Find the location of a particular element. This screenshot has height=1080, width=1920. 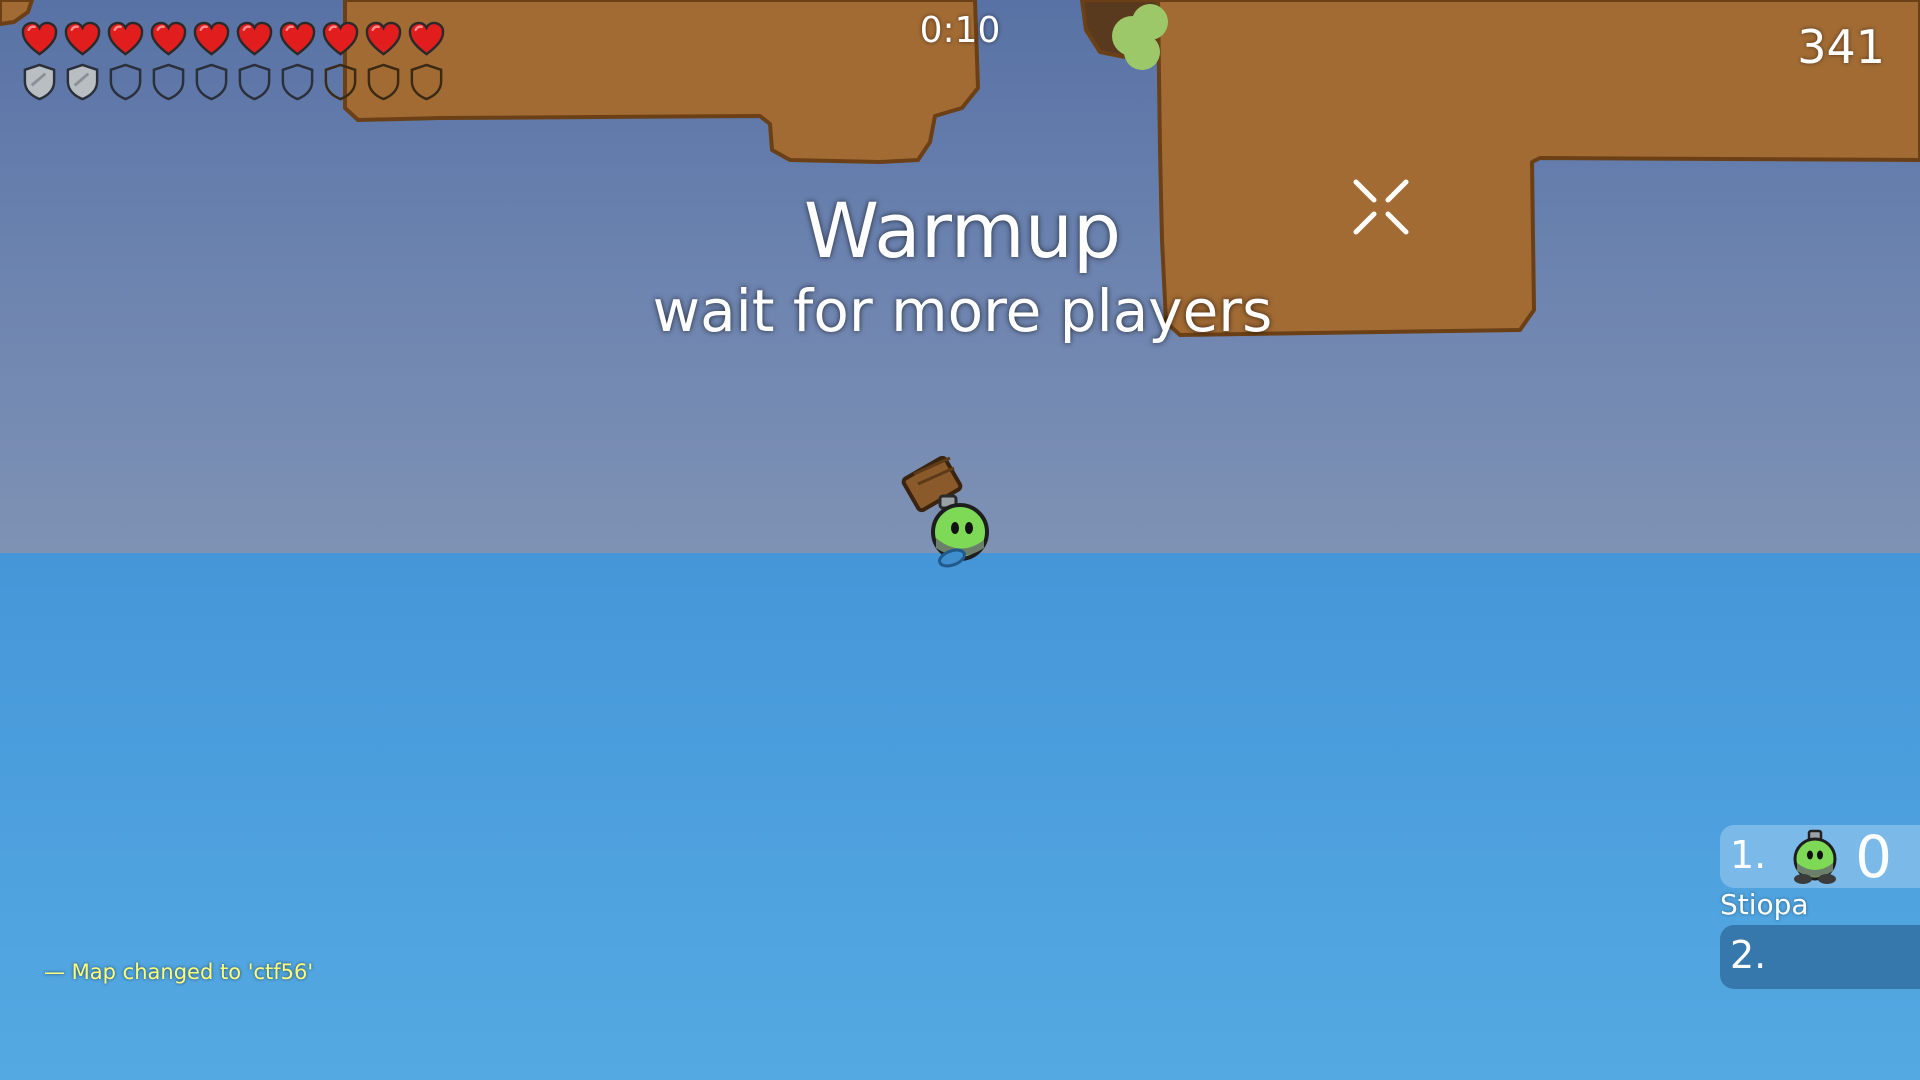

health-bar is located at coordinates (233, 39).